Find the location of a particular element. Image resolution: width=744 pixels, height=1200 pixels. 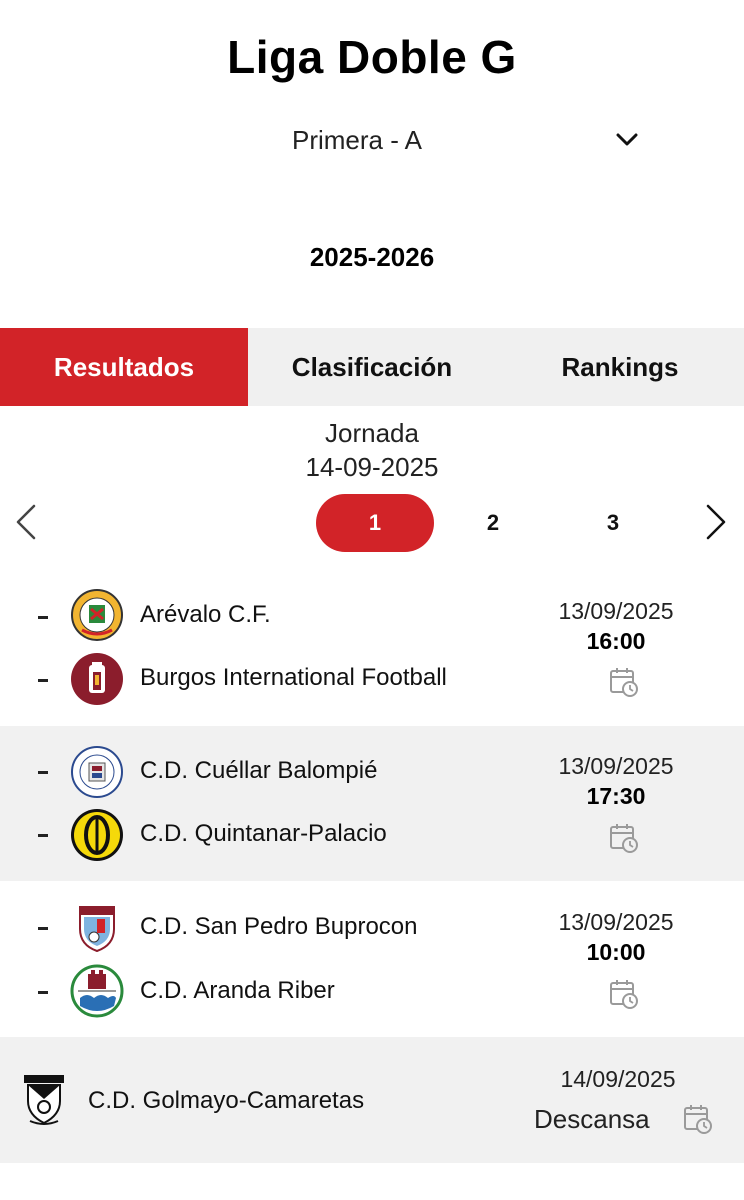

match-time: 10:00 is located at coordinates (616, 952).